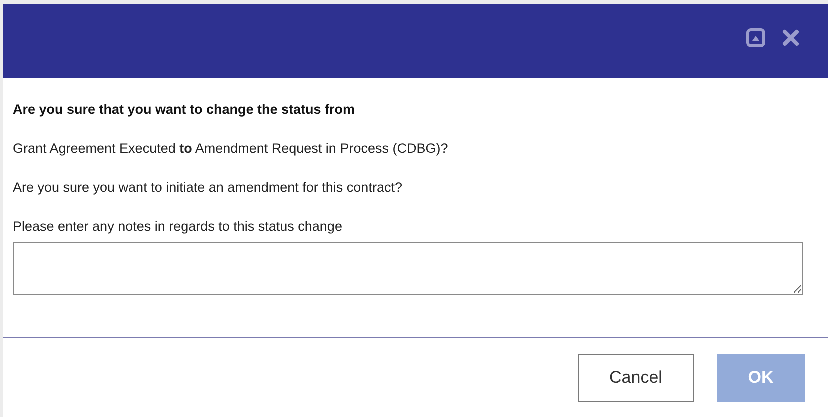 The image size is (828, 417). What do you see at coordinates (636, 378) in the screenshot?
I see `cancel-button: Cancel` at bounding box center [636, 378].